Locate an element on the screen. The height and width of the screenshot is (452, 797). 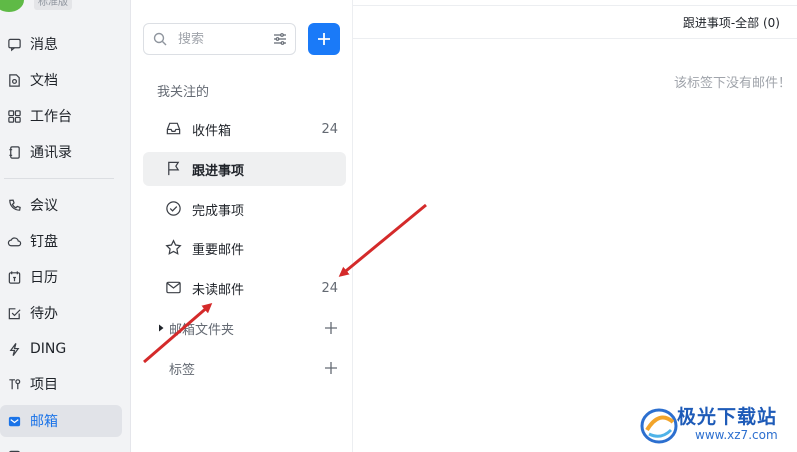
check-circle-icon is located at coordinates (174, 209).